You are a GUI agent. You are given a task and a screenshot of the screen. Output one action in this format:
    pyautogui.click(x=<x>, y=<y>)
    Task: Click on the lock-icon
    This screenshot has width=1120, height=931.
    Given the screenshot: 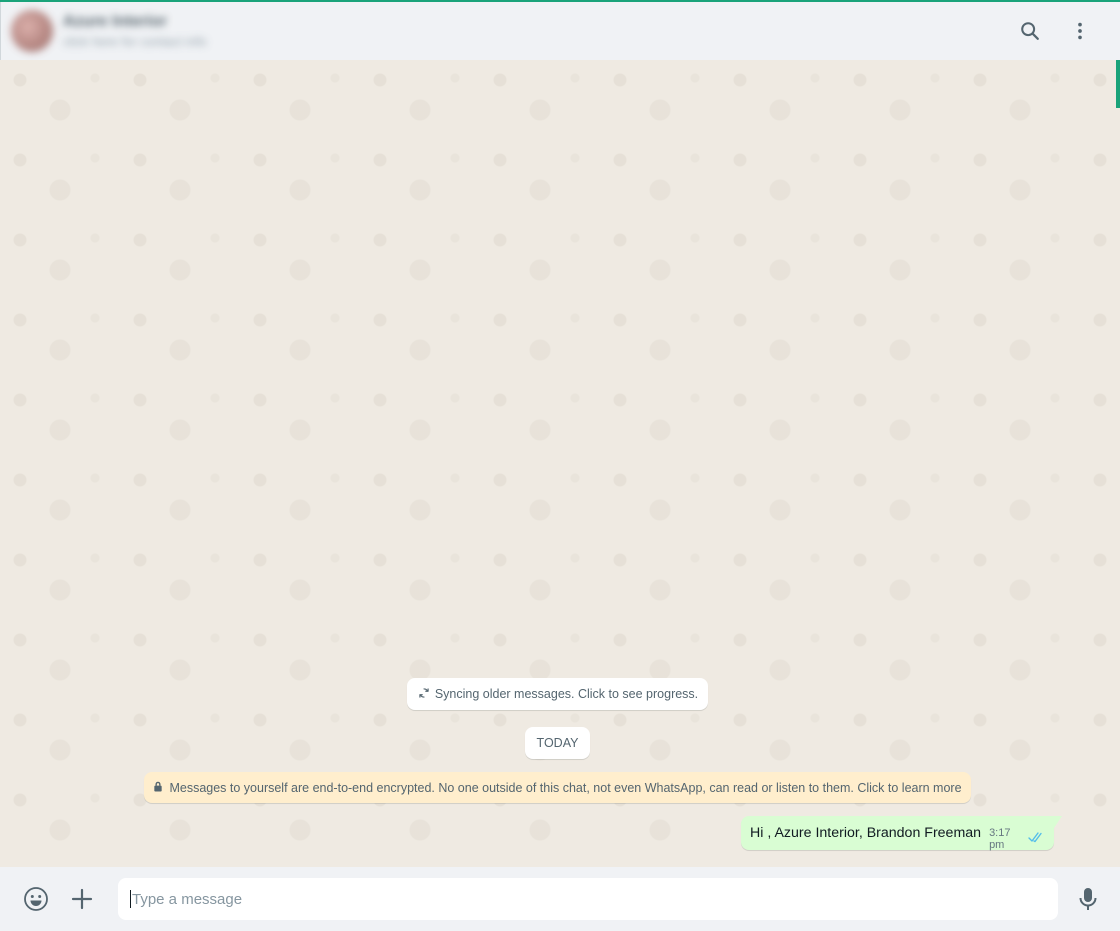 What is the action you would take?
    pyautogui.click(x=158, y=788)
    